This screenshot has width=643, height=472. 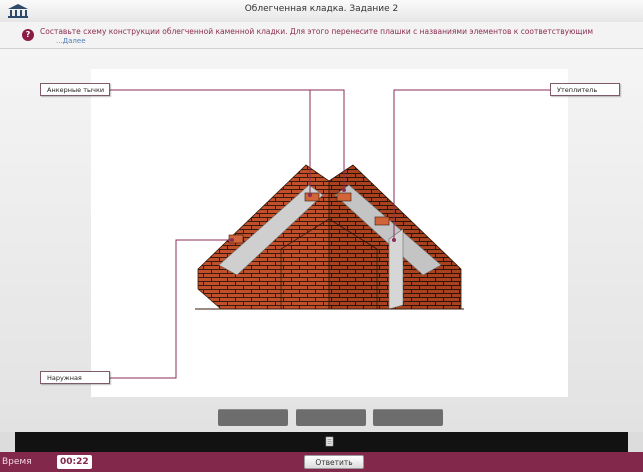 What do you see at coordinates (585, 89) in the screenshot?
I see `label-insulation: Утеплитель` at bounding box center [585, 89].